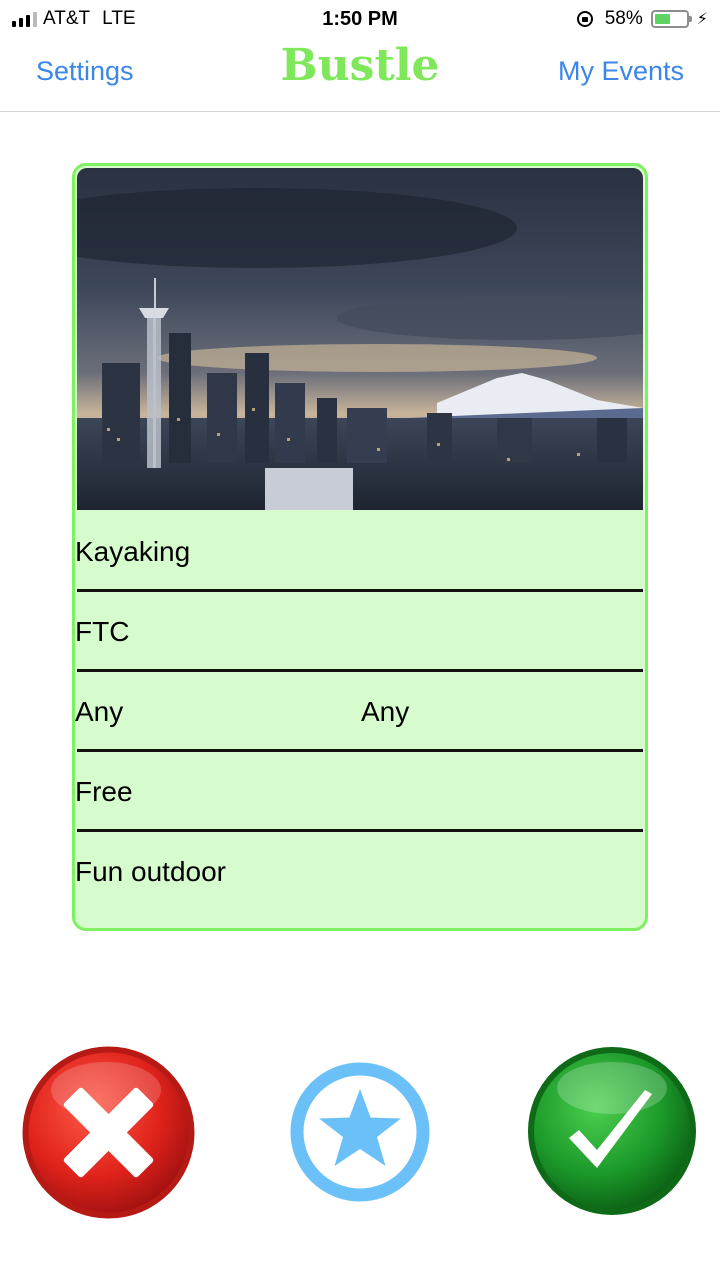  I want to click on event-time-to: Any, so click(385, 711).